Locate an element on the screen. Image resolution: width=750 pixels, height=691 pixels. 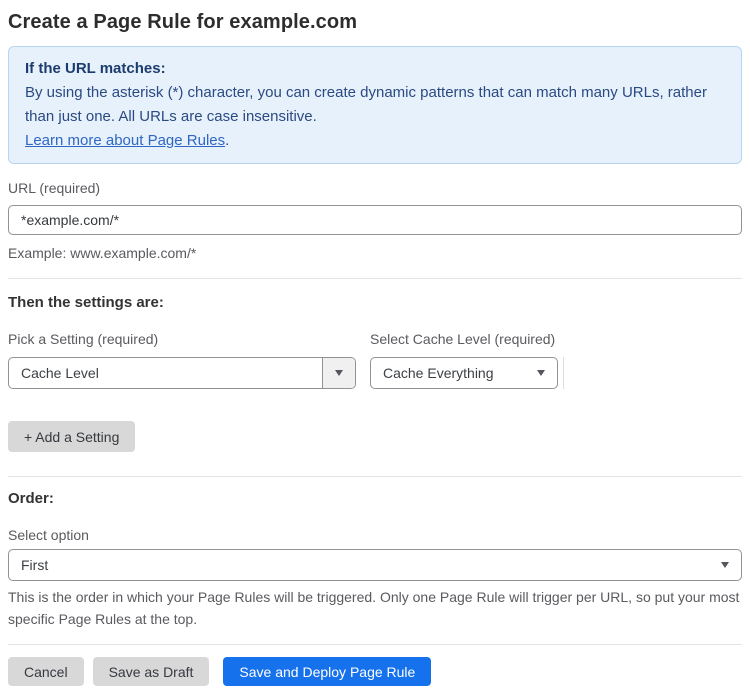
order-select-label: Select option is located at coordinates (48, 535).